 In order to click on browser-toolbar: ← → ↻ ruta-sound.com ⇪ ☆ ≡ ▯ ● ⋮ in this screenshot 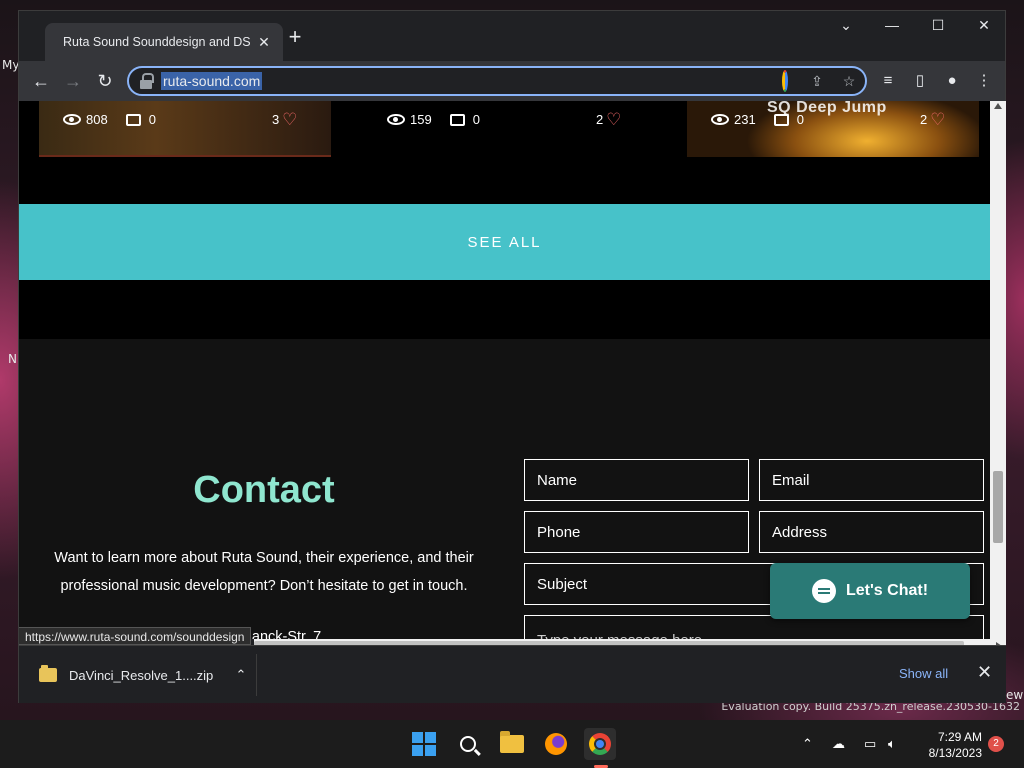, I will do `click(512, 81)`.